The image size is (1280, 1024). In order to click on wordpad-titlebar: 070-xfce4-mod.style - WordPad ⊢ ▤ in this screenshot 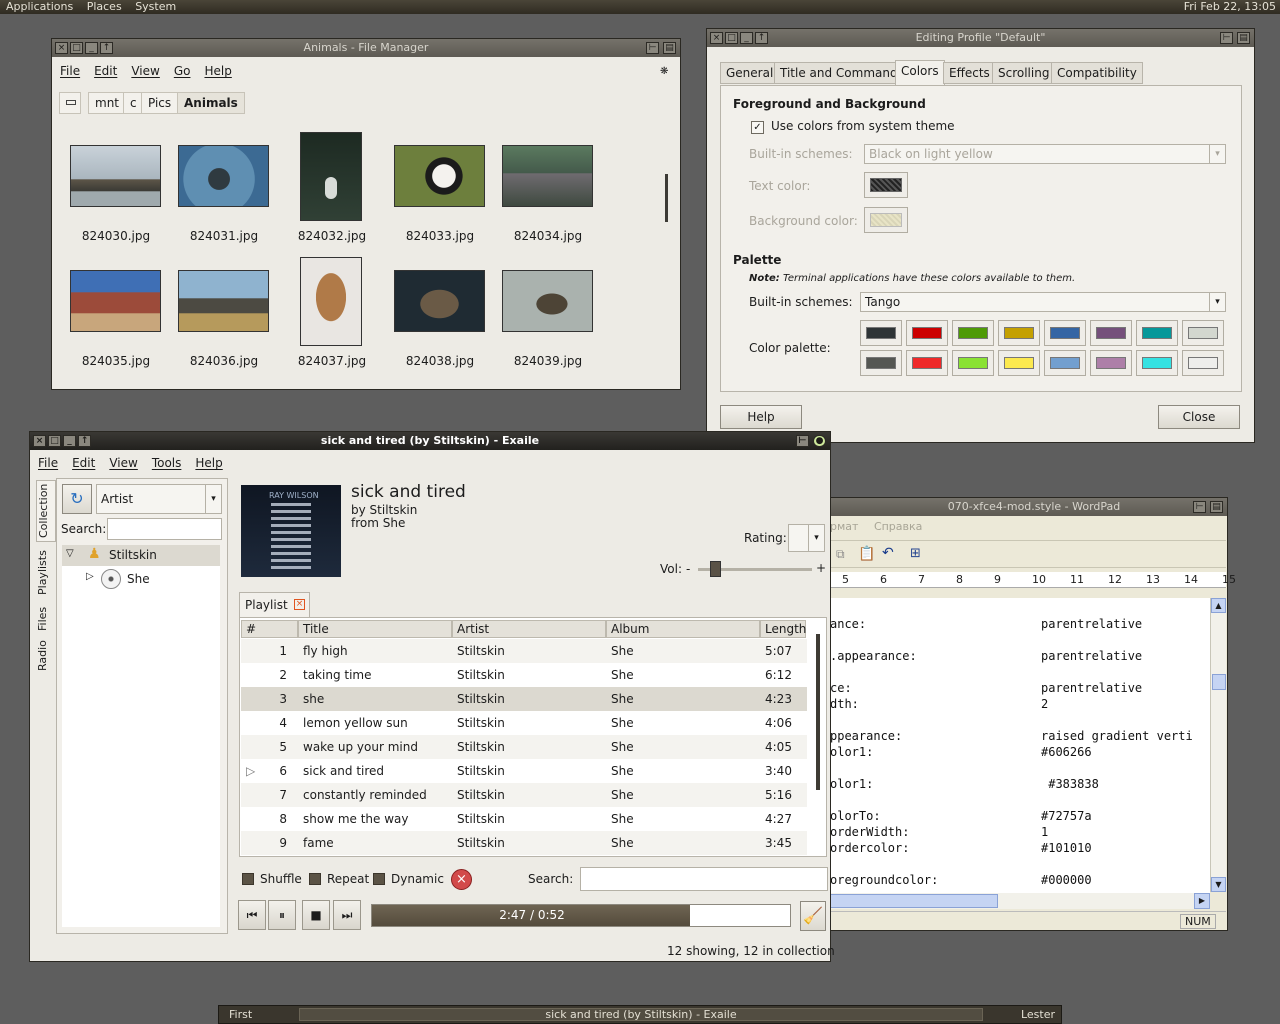, I will do `click(1014, 507)`.